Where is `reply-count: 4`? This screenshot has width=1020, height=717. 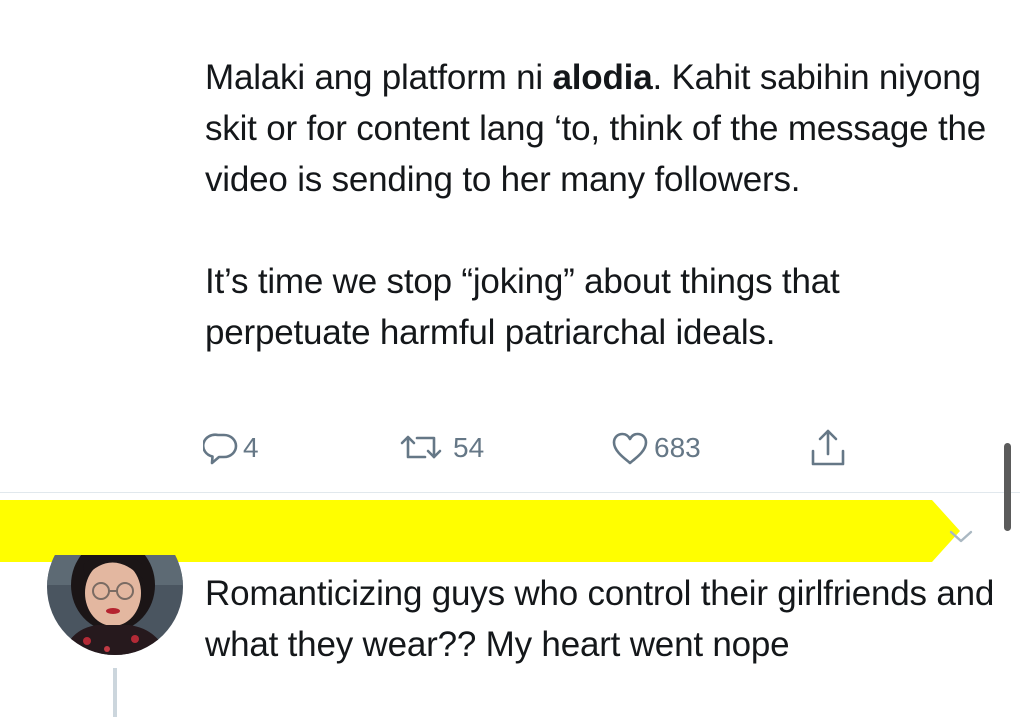 reply-count: 4 is located at coordinates (251, 447).